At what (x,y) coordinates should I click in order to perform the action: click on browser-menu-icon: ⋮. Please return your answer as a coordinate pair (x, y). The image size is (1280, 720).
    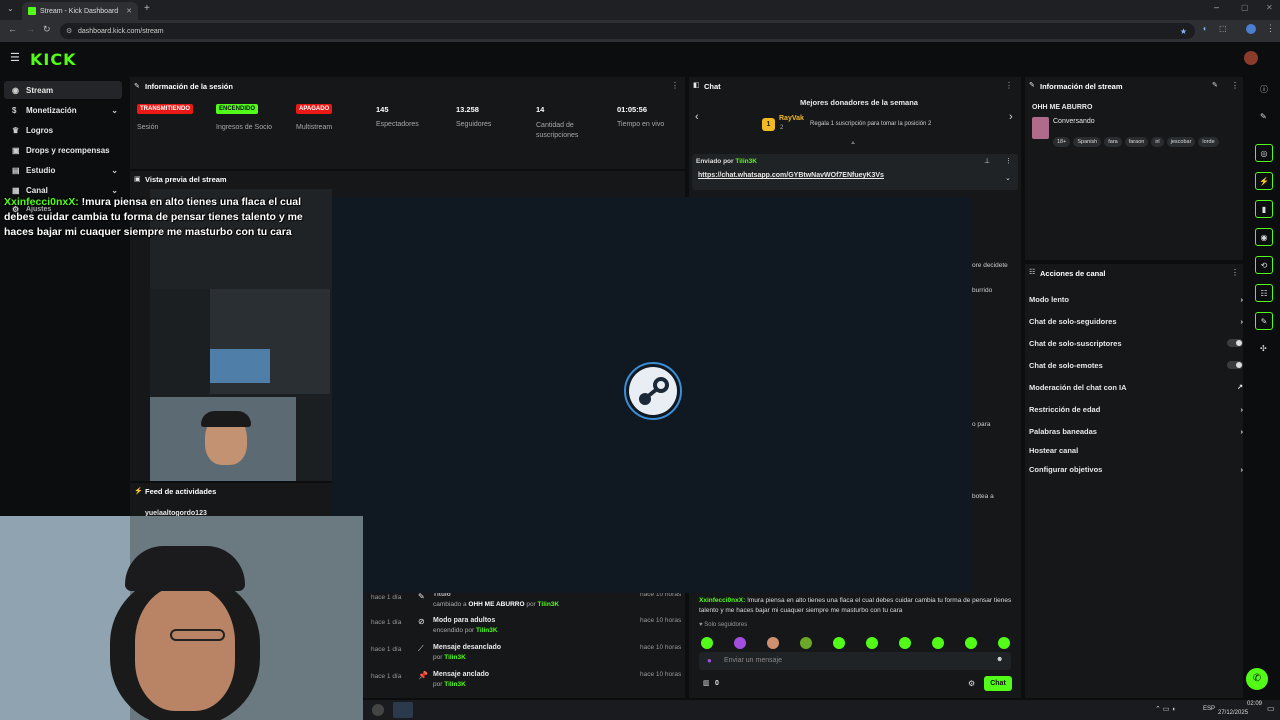
    Looking at the image, I should click on (1270, 28).